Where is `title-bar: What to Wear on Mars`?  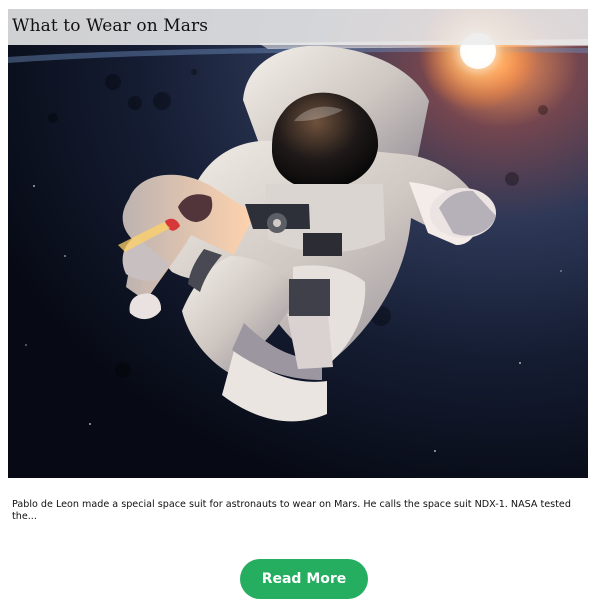
title-bar: What to Wear on Mars is located at coordinates (298, 27).